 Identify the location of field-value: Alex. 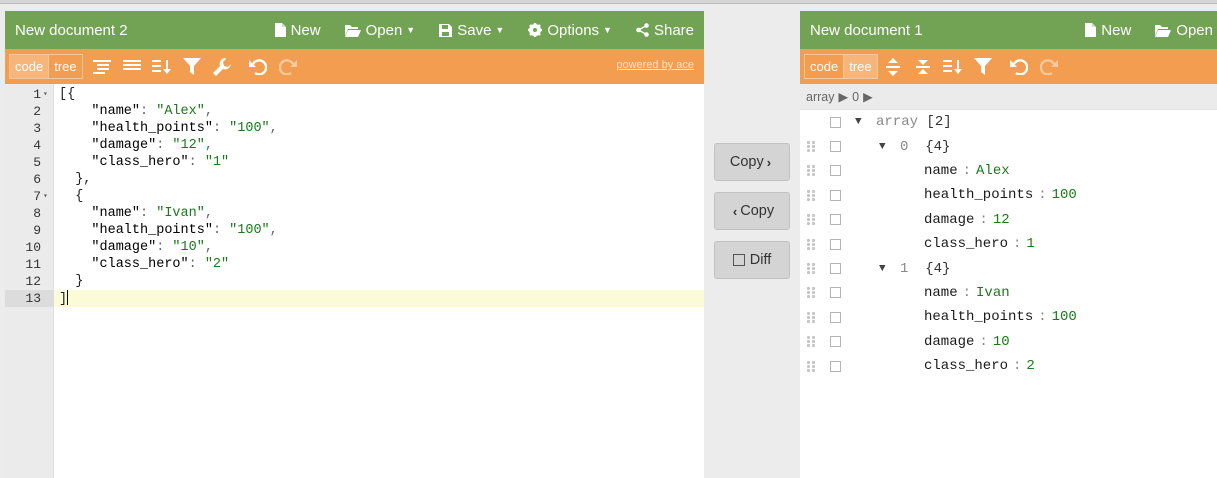
(993, 171).